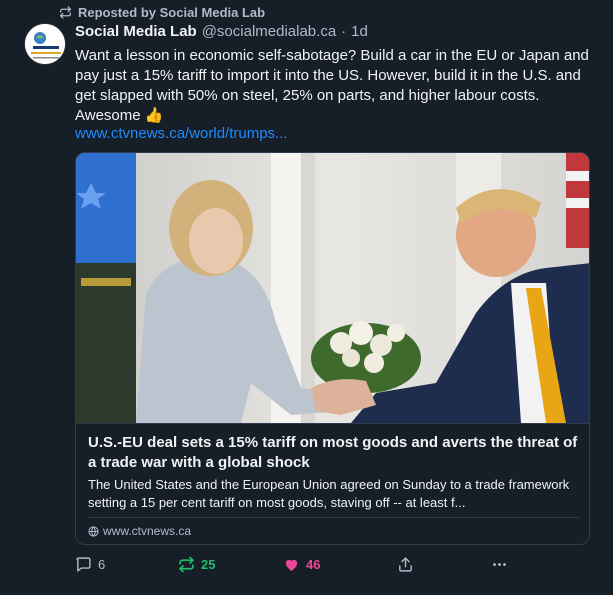 This screenshot has width=613, height=595. I want to click on more-options-button, so click(499, 564).